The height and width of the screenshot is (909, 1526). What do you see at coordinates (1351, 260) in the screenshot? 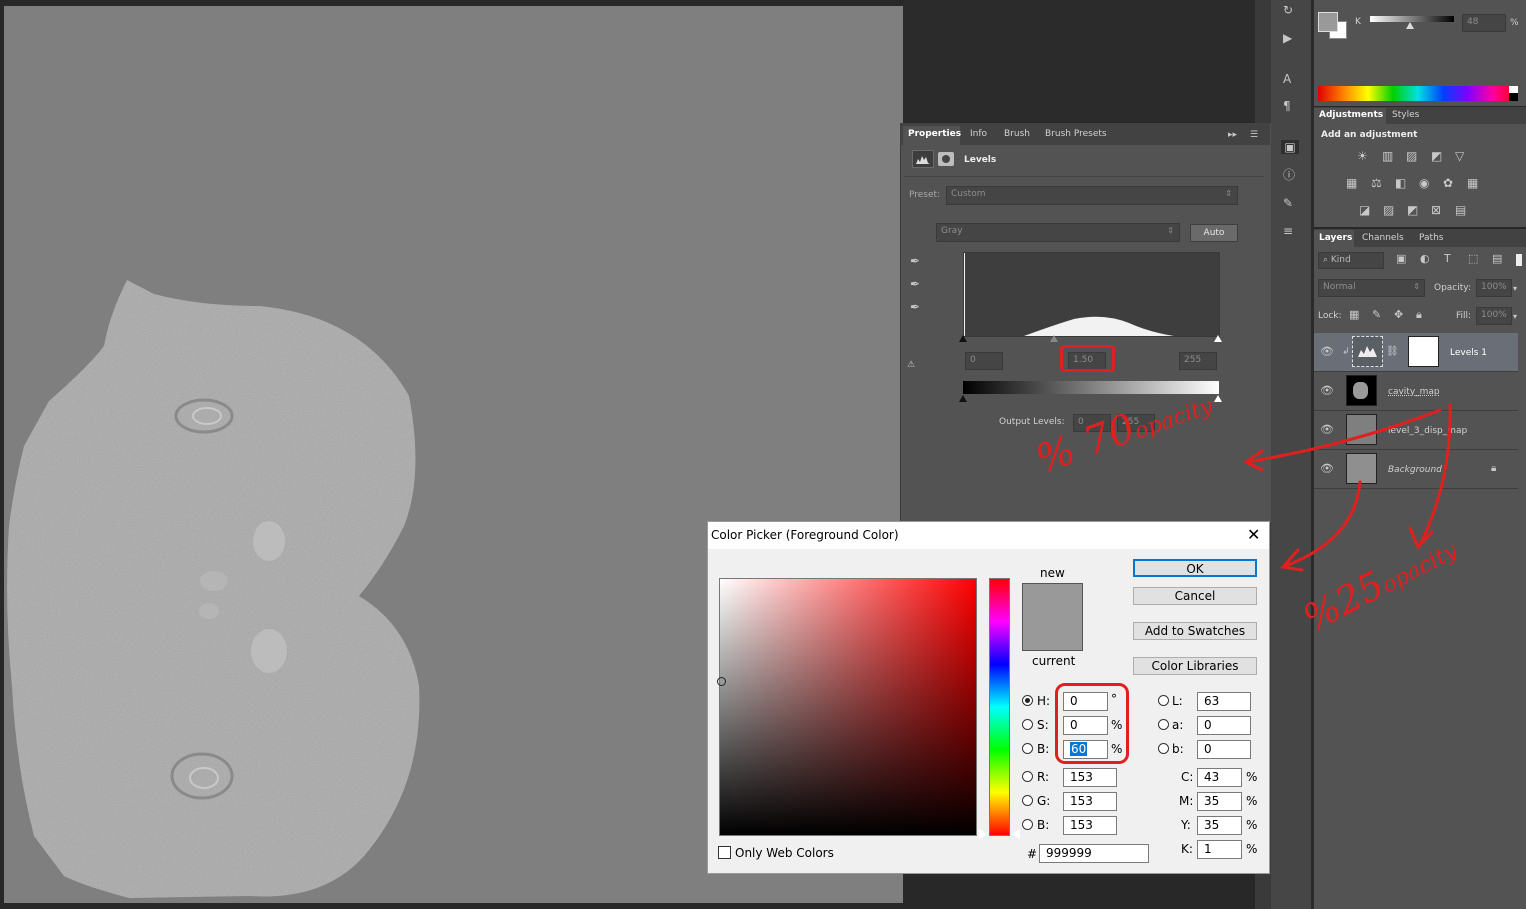
I see `layer-filter-kind-dropdown: ⌕ Kind` at bounding box center [1351, 260].